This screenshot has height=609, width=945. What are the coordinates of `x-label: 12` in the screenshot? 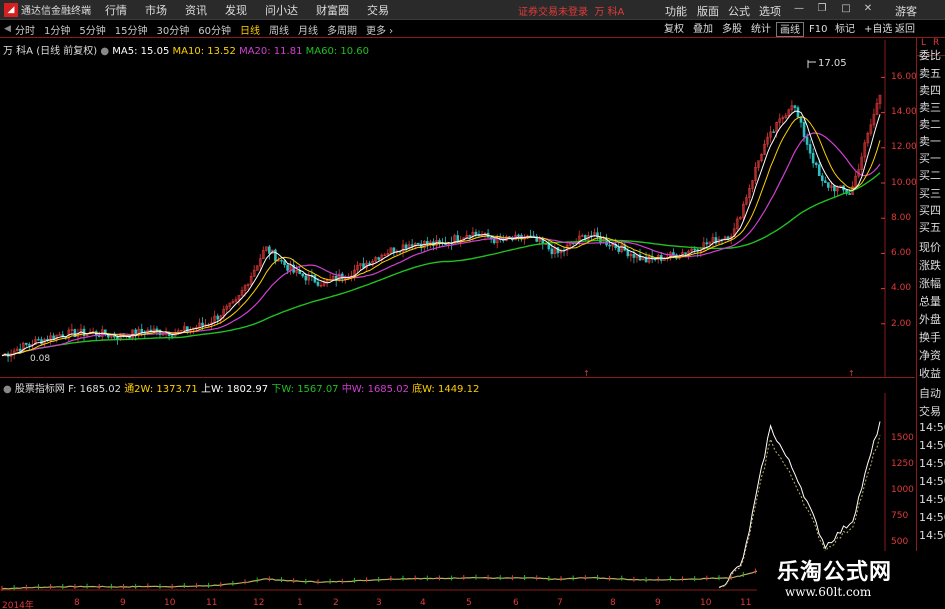 It's located at (259, 603).